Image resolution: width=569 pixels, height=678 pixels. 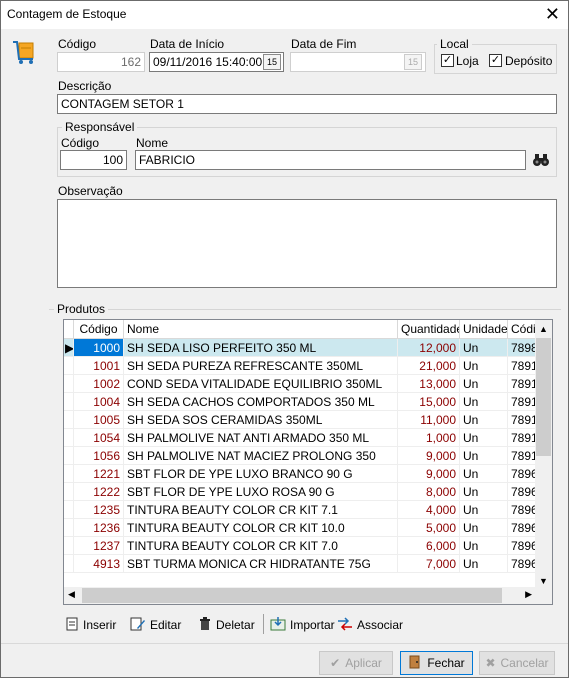 What do you see at coordinates (447, 60) in the screenshot?
I see `loja-checkbox: ✓` at bounding box center [447, 60].